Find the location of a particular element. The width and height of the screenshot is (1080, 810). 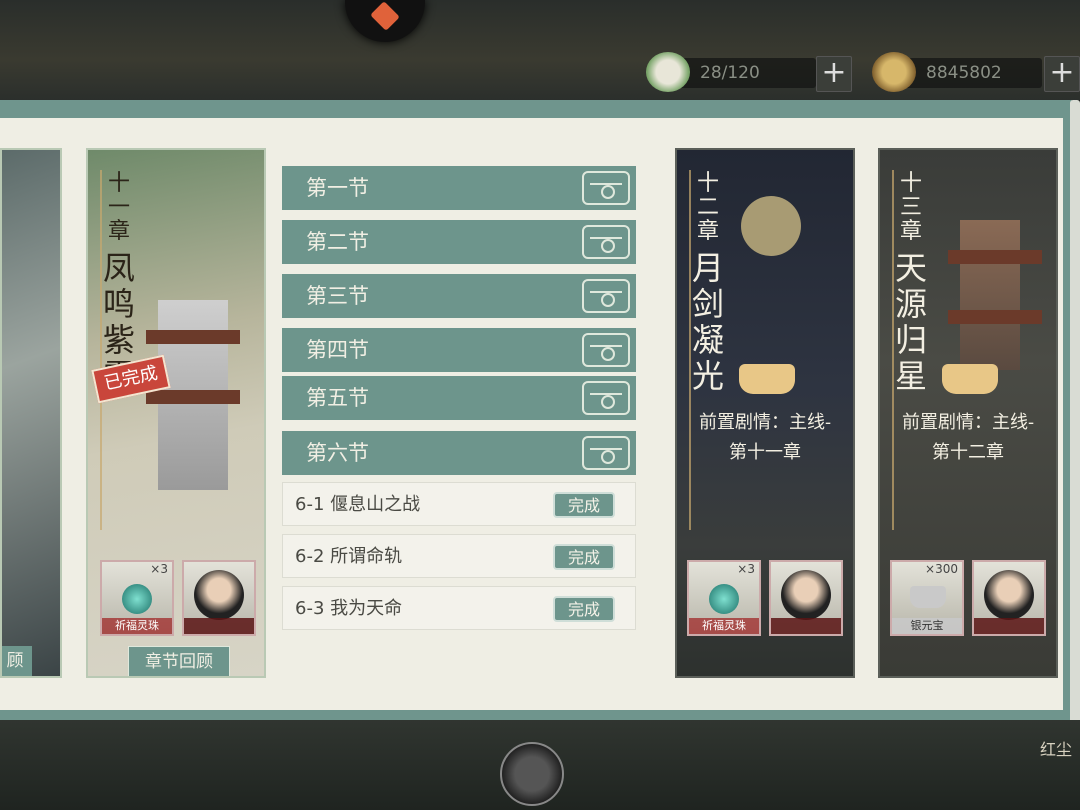

subsection-row: 6-2 所谓命轨 完成 is located at coordinates (459, 556).